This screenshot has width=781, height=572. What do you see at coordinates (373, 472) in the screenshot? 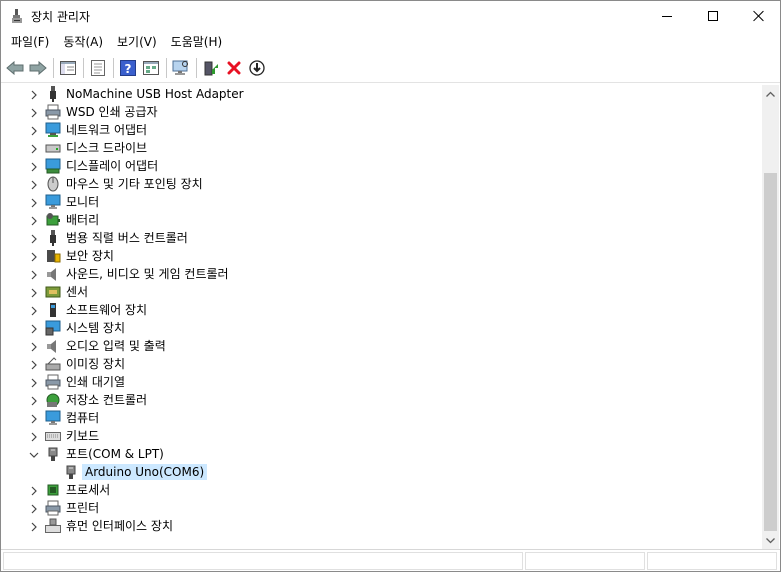
I see `tree-child-row: Arduino Uno(COM6)` at bounding box center [373, 472].